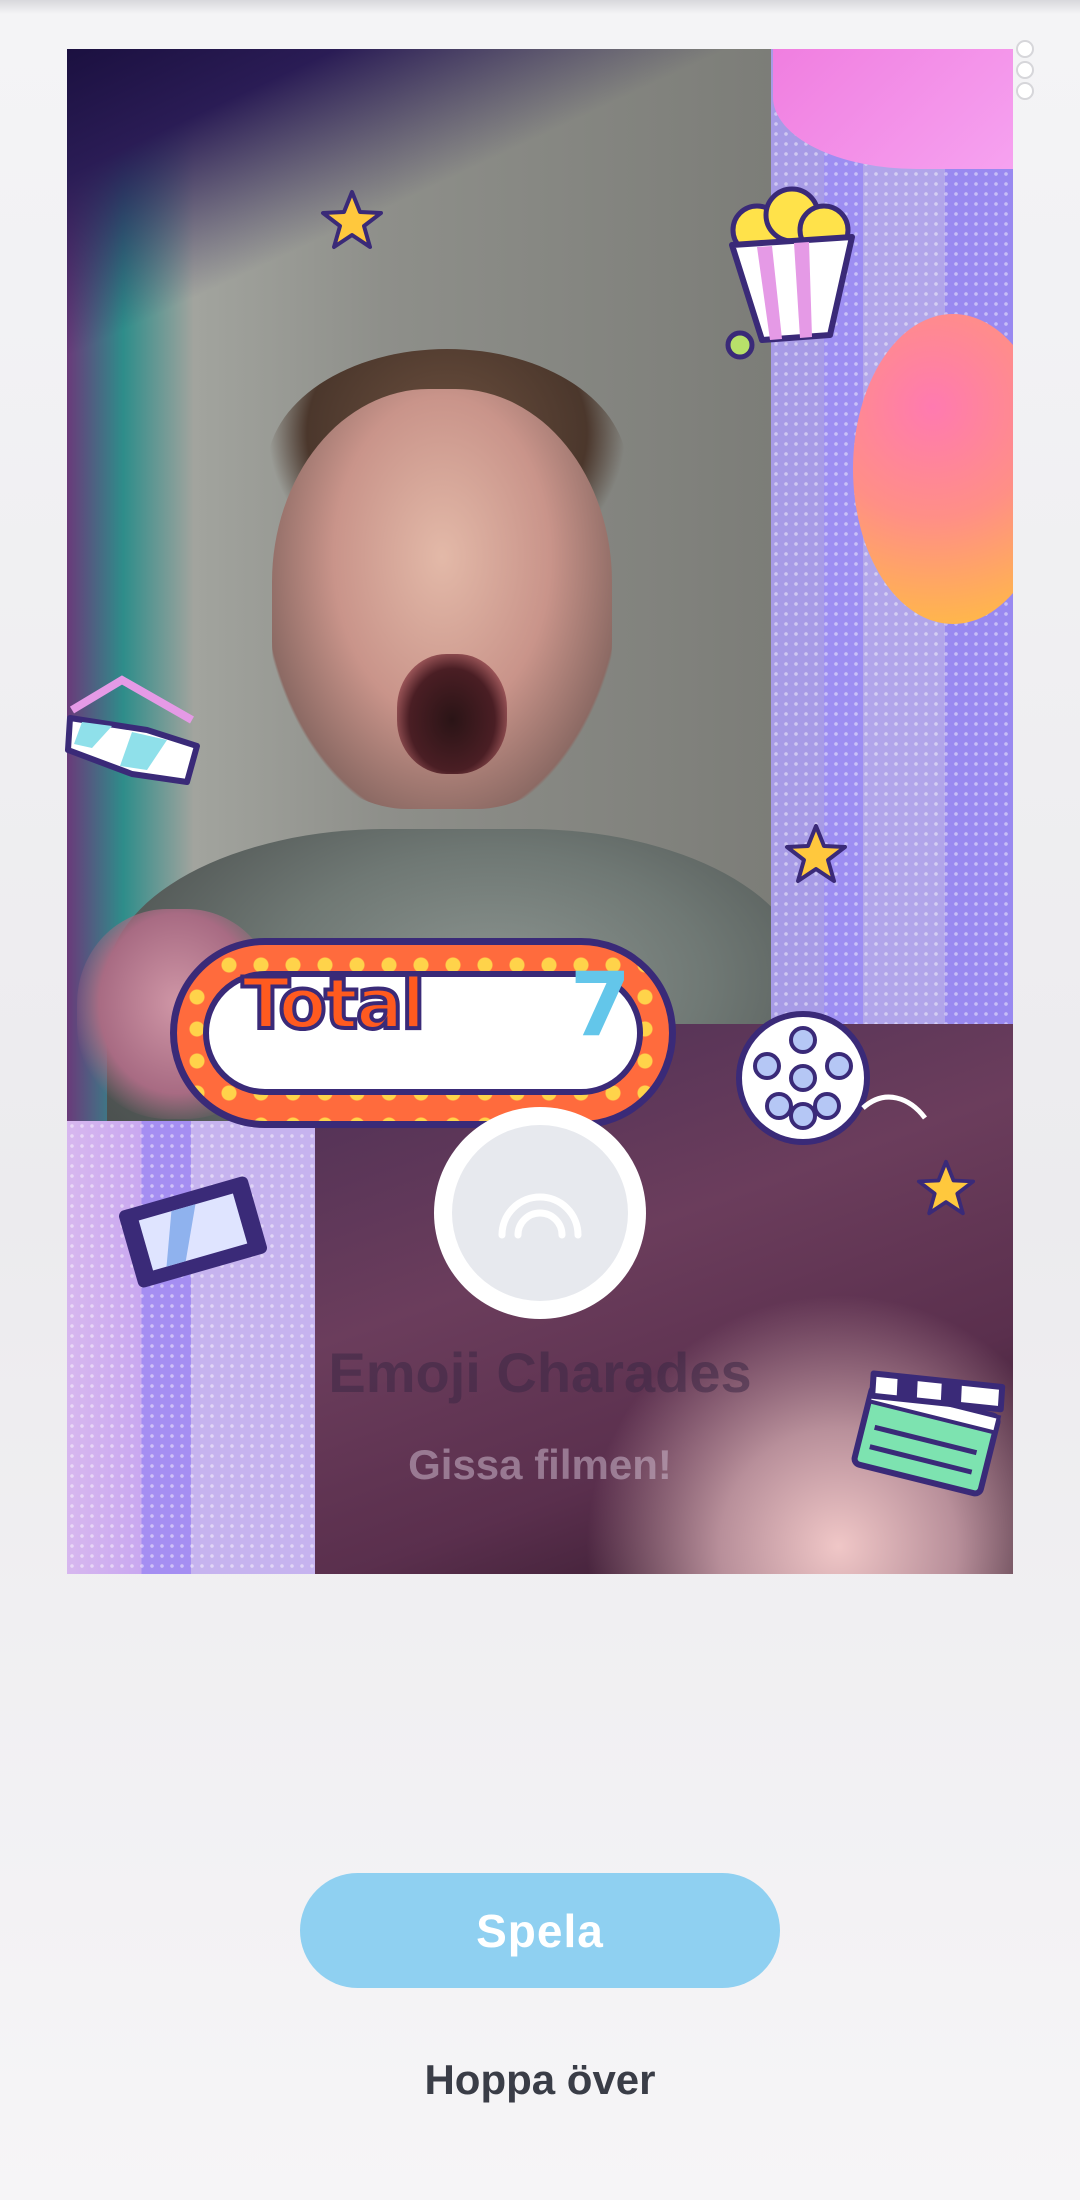  What do you see at coordinates (540, 1464) in the screenshot?
I see `game-subtitle: Gissa filmen!` at bounding box center [540, 1464].